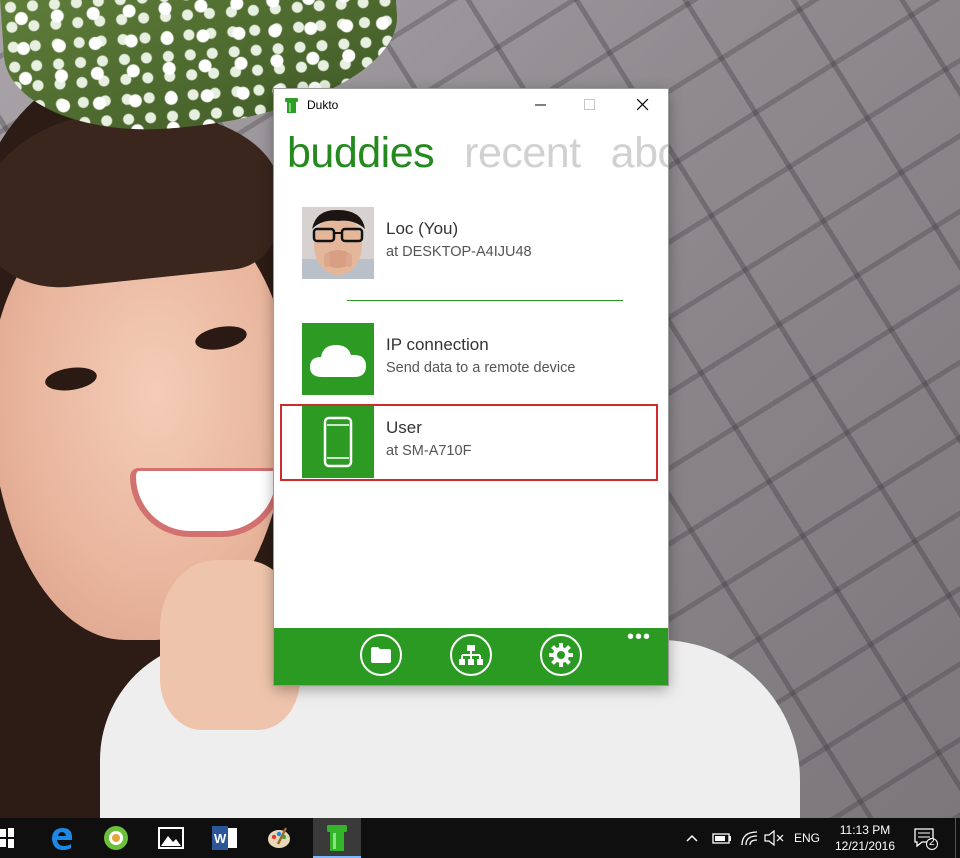  I want to click on greenshot-icon, so click(116, 838).